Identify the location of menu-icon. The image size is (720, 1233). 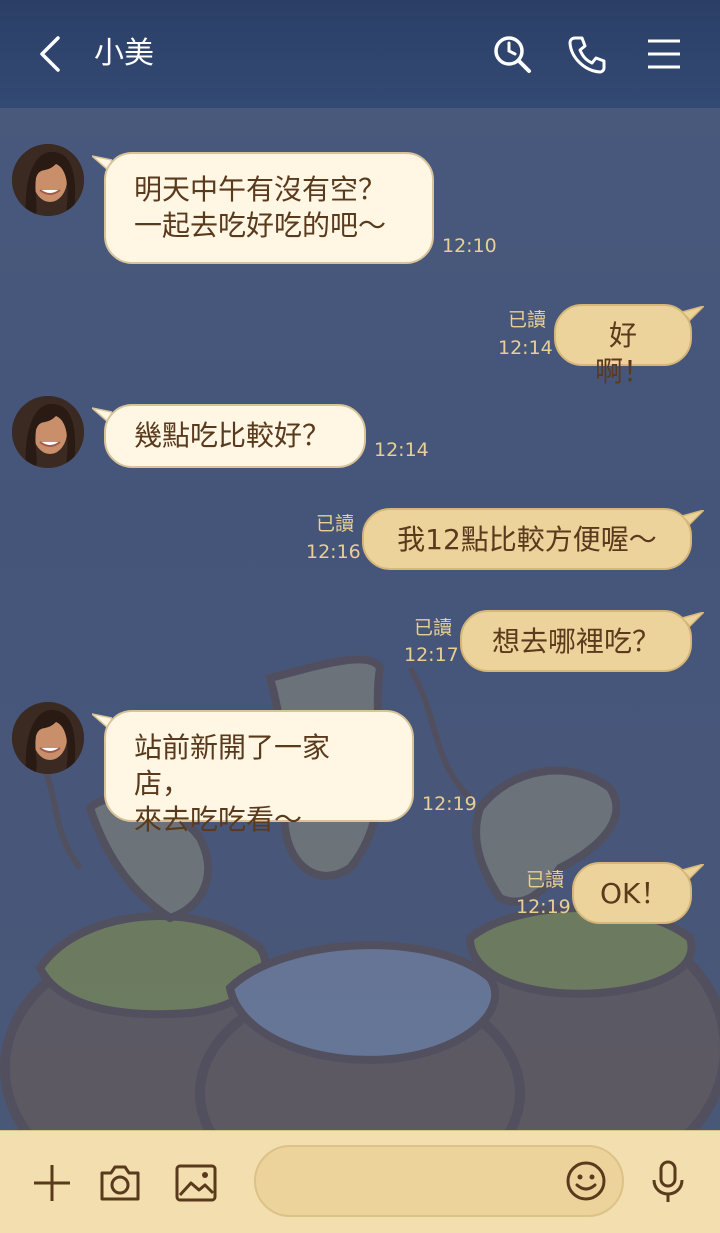
(664, 54).